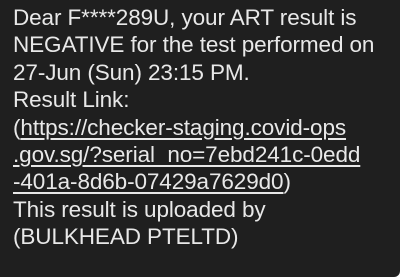 The image size is (409, 277). What do you see at coordinates (185, 17) in the screenshot?
I see `message-line-greeting: Dear F****289U, your ART result is` at bounding box center [185, 17].